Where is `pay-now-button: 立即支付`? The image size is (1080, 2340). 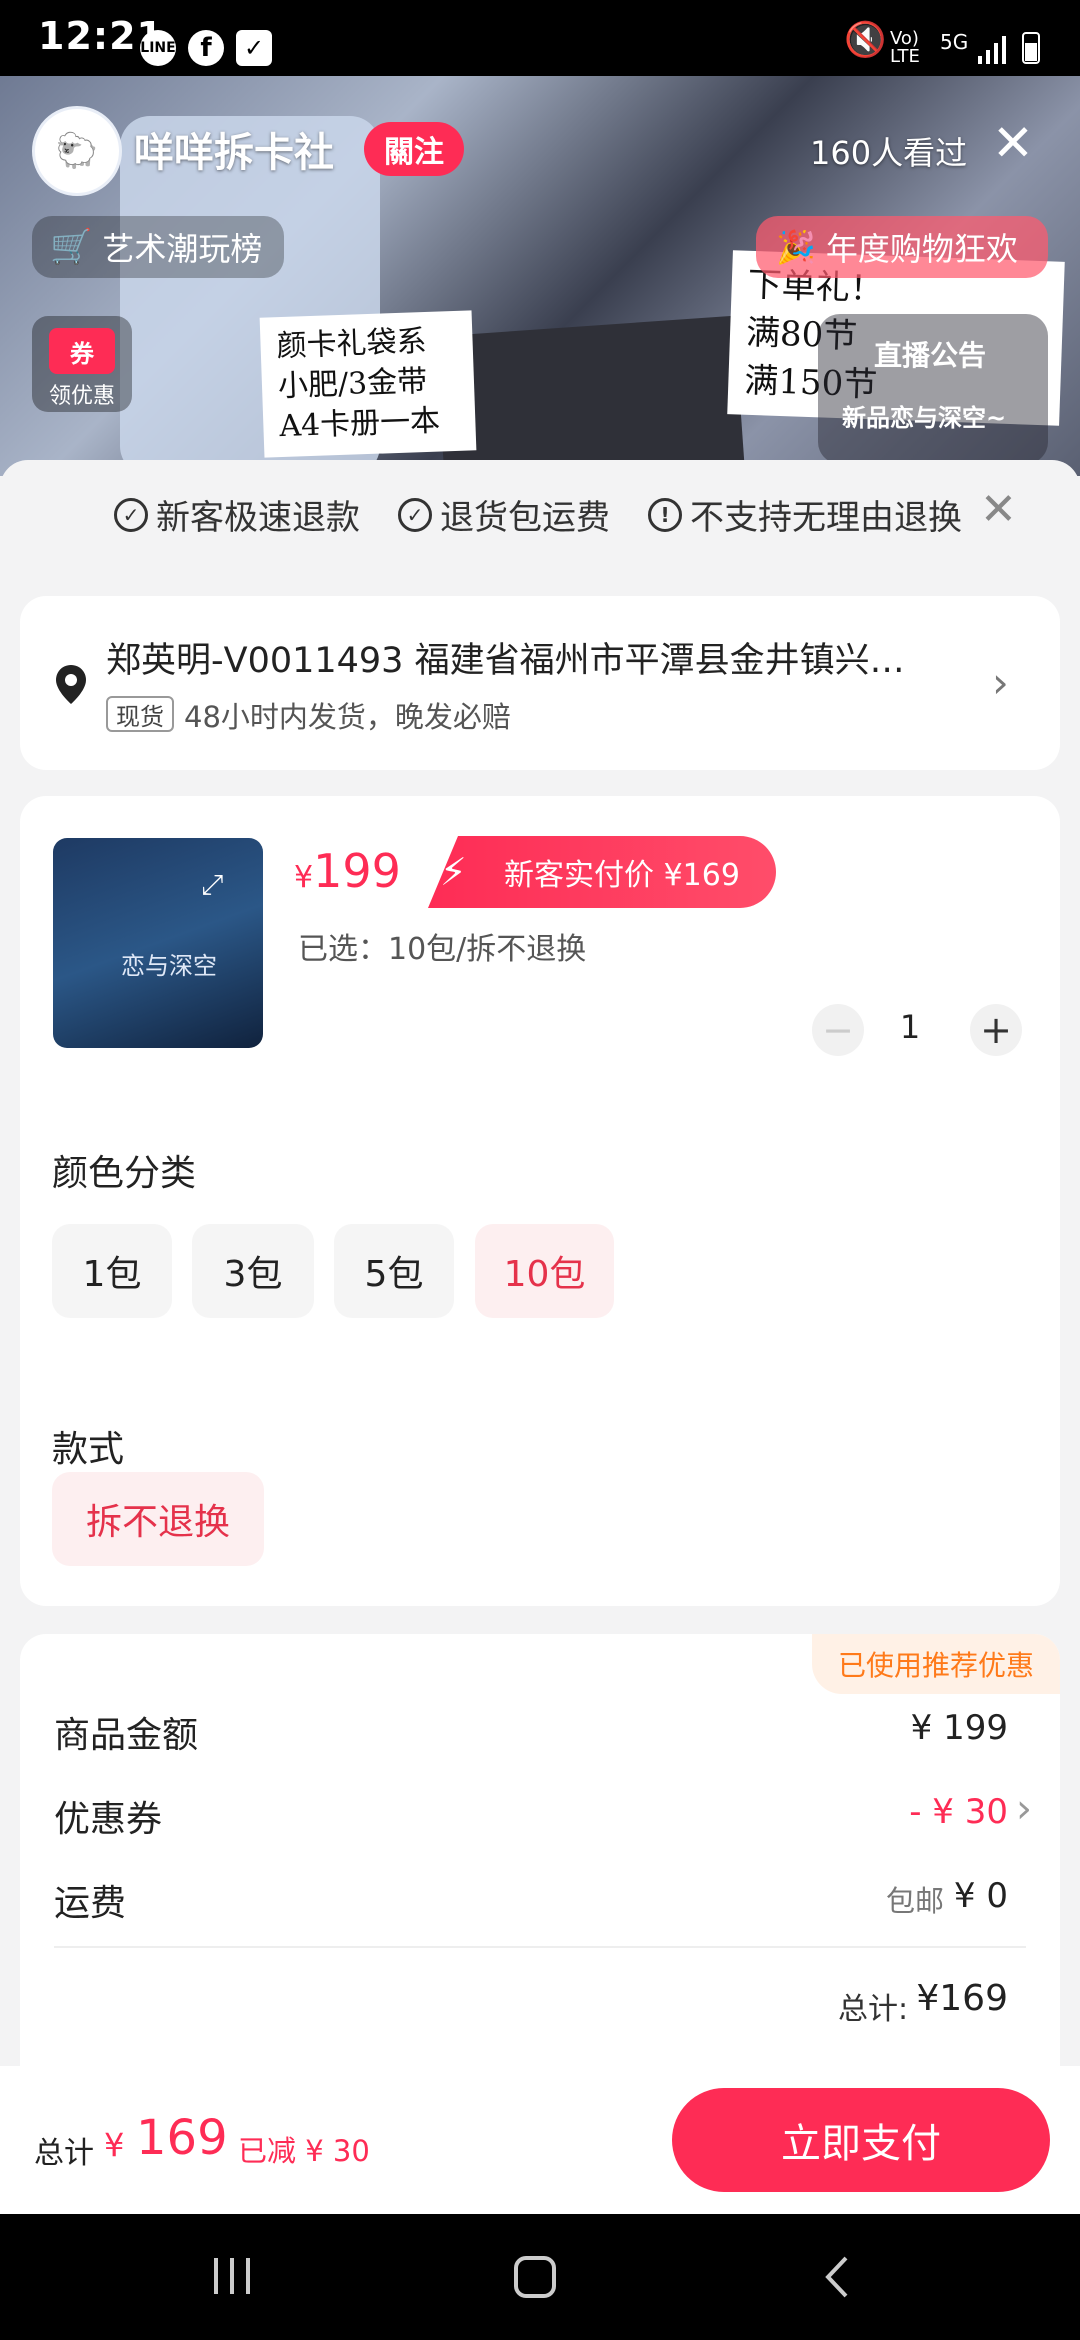 pay-now-button: 立即支付 is located at coordinates (861, 2140).